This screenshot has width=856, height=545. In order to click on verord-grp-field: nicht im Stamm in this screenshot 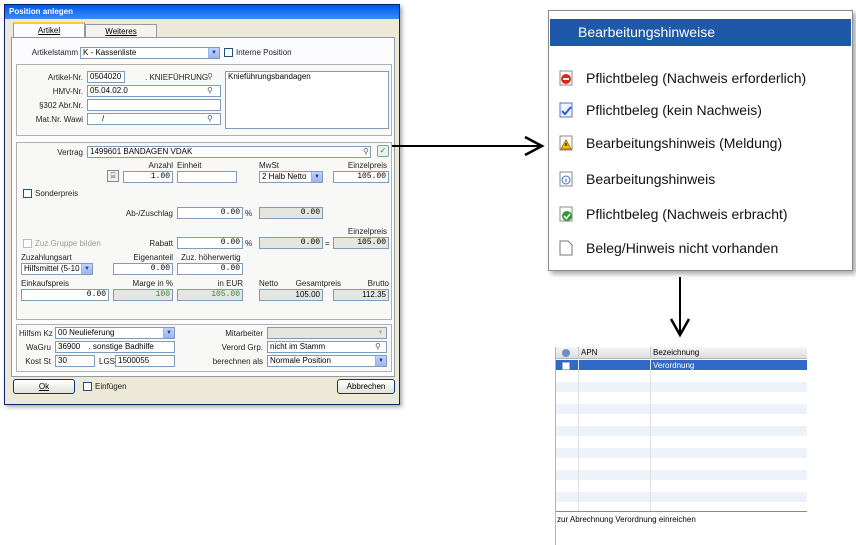, I will do `click(327, 347)`.